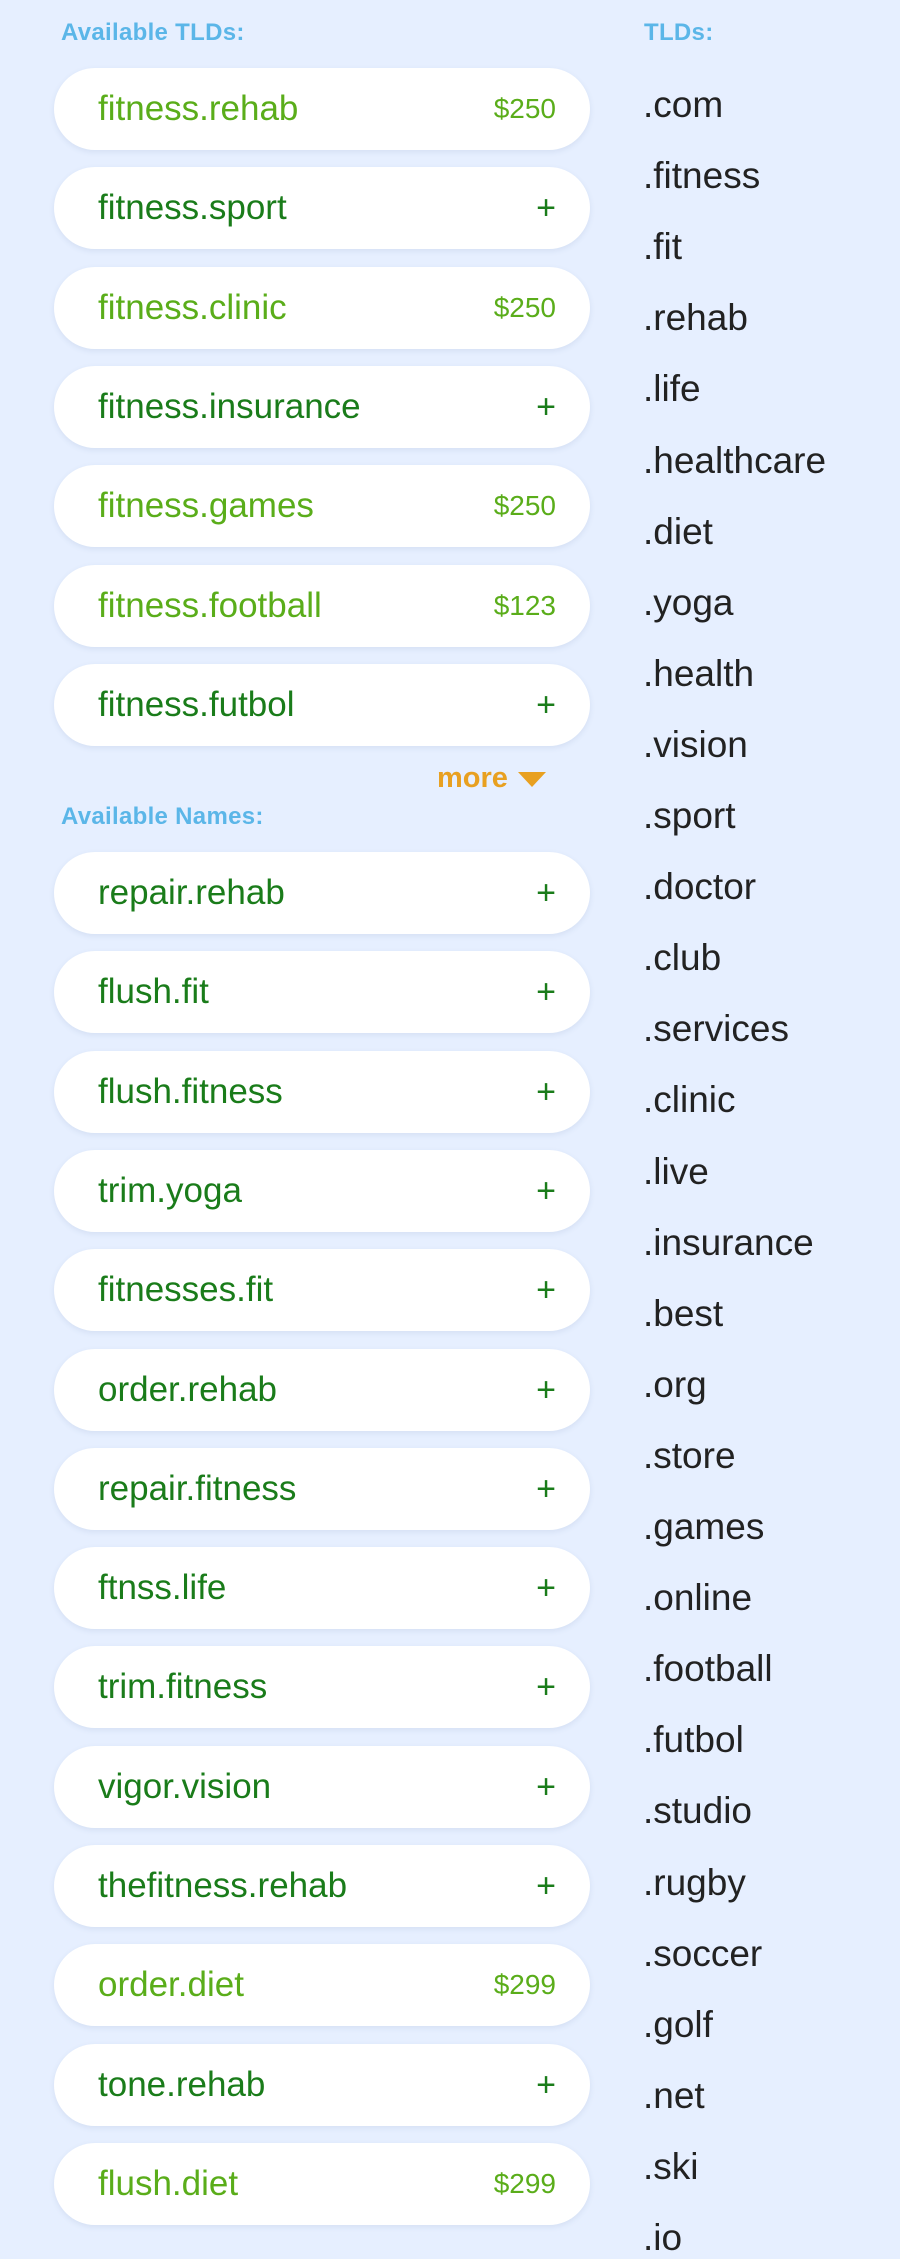 Image resolution: width=900 pixels, height=2259 pixels. Describe the element at coordinates (682, 958) in the screenshot. I see `tld-item: .club` at that location.